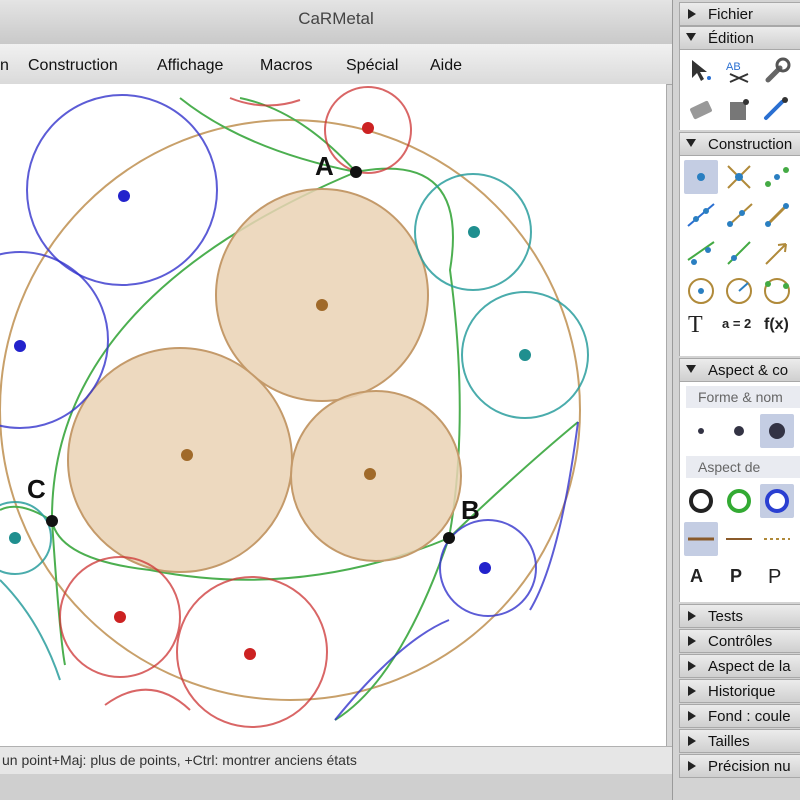  What do you see at coordinates (336, 22) in the screenshot?
I see `title-bar: CaRMetal` at bounding box center [336, 22].